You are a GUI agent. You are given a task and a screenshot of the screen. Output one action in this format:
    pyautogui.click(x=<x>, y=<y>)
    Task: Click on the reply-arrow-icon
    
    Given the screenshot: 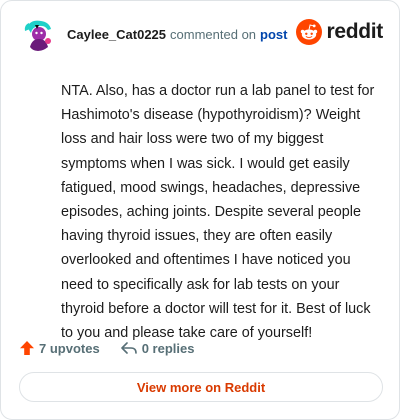 What is the action you would take?
    pyautogui.click(x=128, y=348)
    